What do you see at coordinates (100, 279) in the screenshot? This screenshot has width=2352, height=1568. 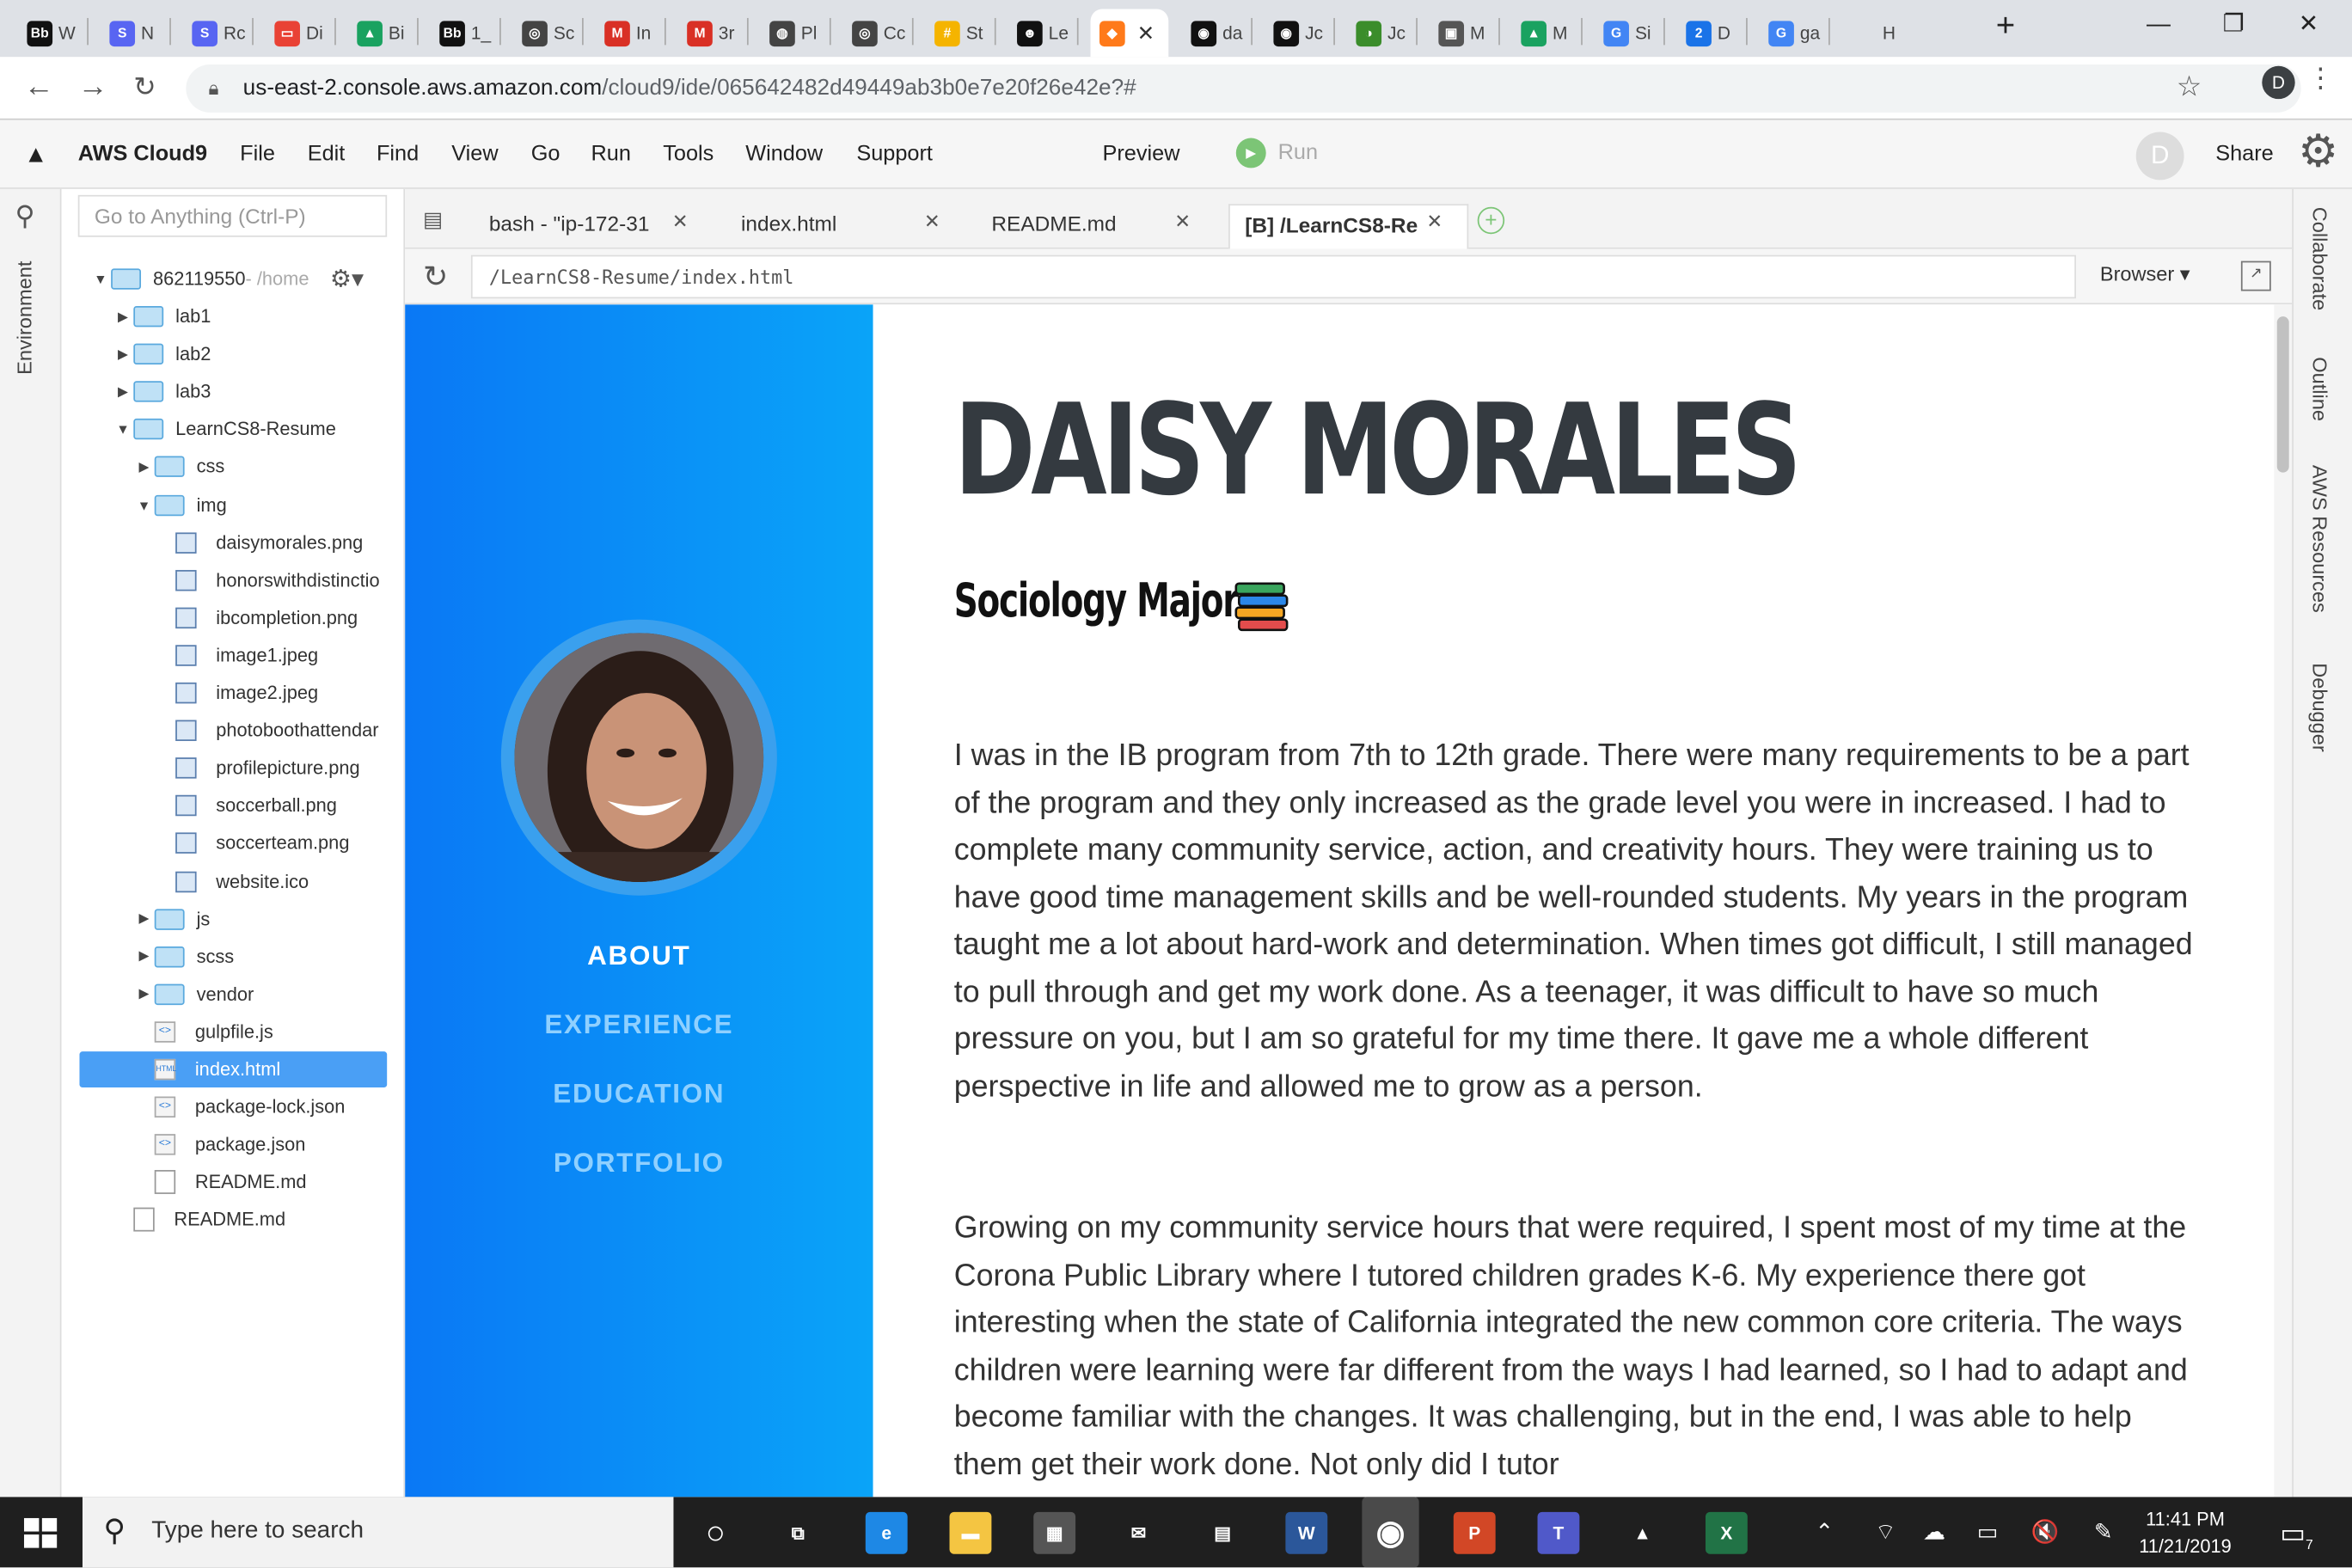 I see `expand-arrow-icon: ▼` at bounding box center [100, 279].